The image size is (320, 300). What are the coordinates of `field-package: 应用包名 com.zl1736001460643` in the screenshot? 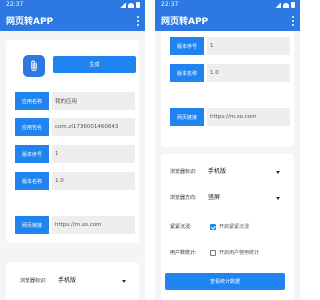 It's located at (75, 127).